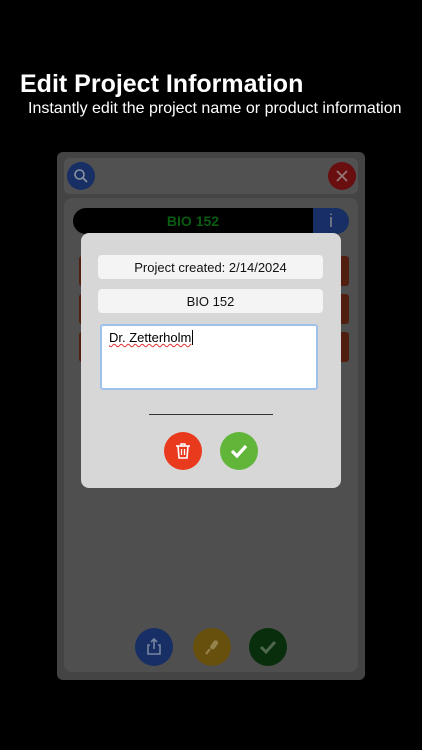  What do you see at coordinates (211, 414) in the screenshot?
I see `divider-line` at bounding box center [211, 414].